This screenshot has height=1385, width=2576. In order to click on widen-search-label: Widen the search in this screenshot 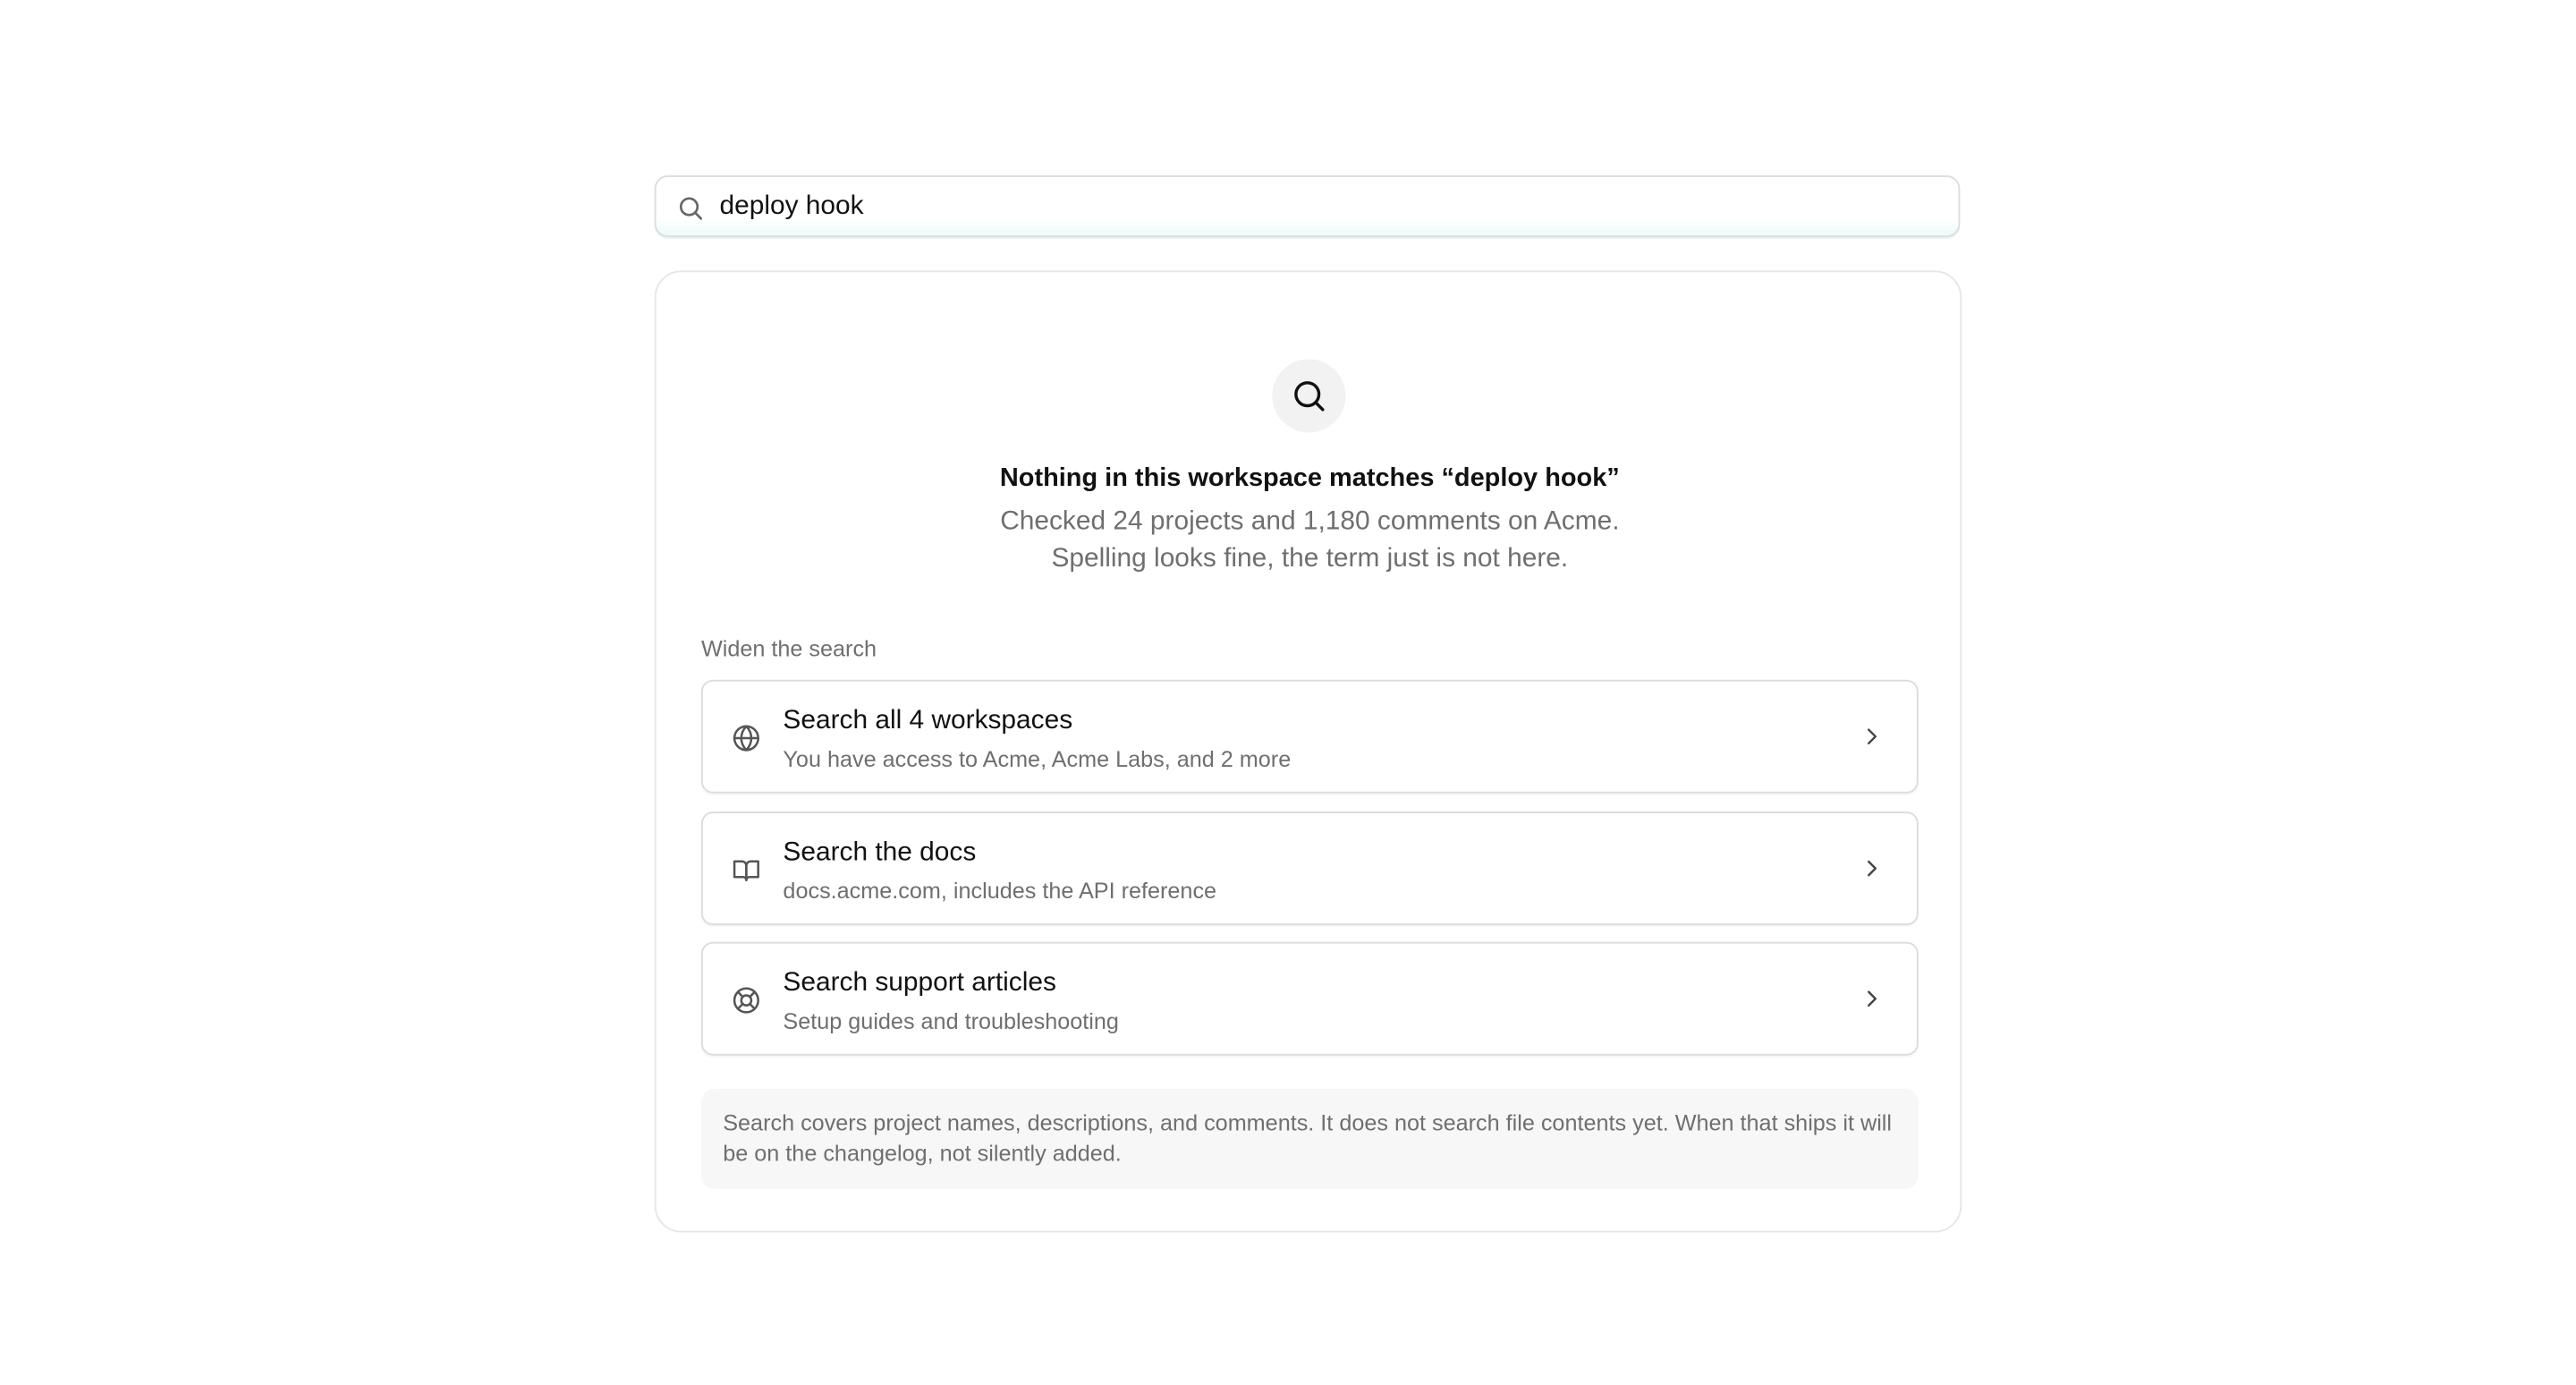, I will do `click(788, 649)`.